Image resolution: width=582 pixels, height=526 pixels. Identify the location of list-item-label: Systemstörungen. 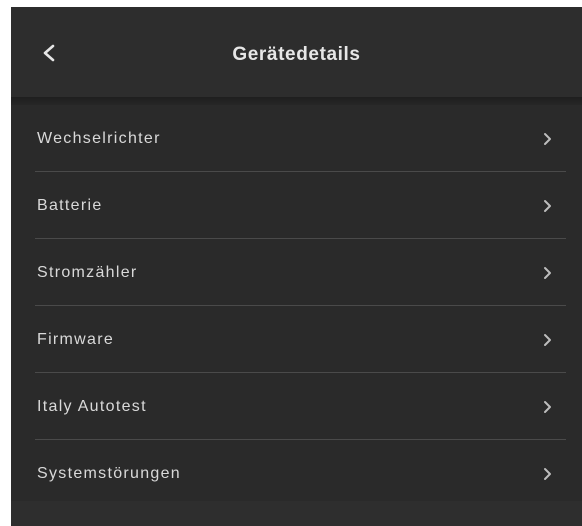
(109, 473).